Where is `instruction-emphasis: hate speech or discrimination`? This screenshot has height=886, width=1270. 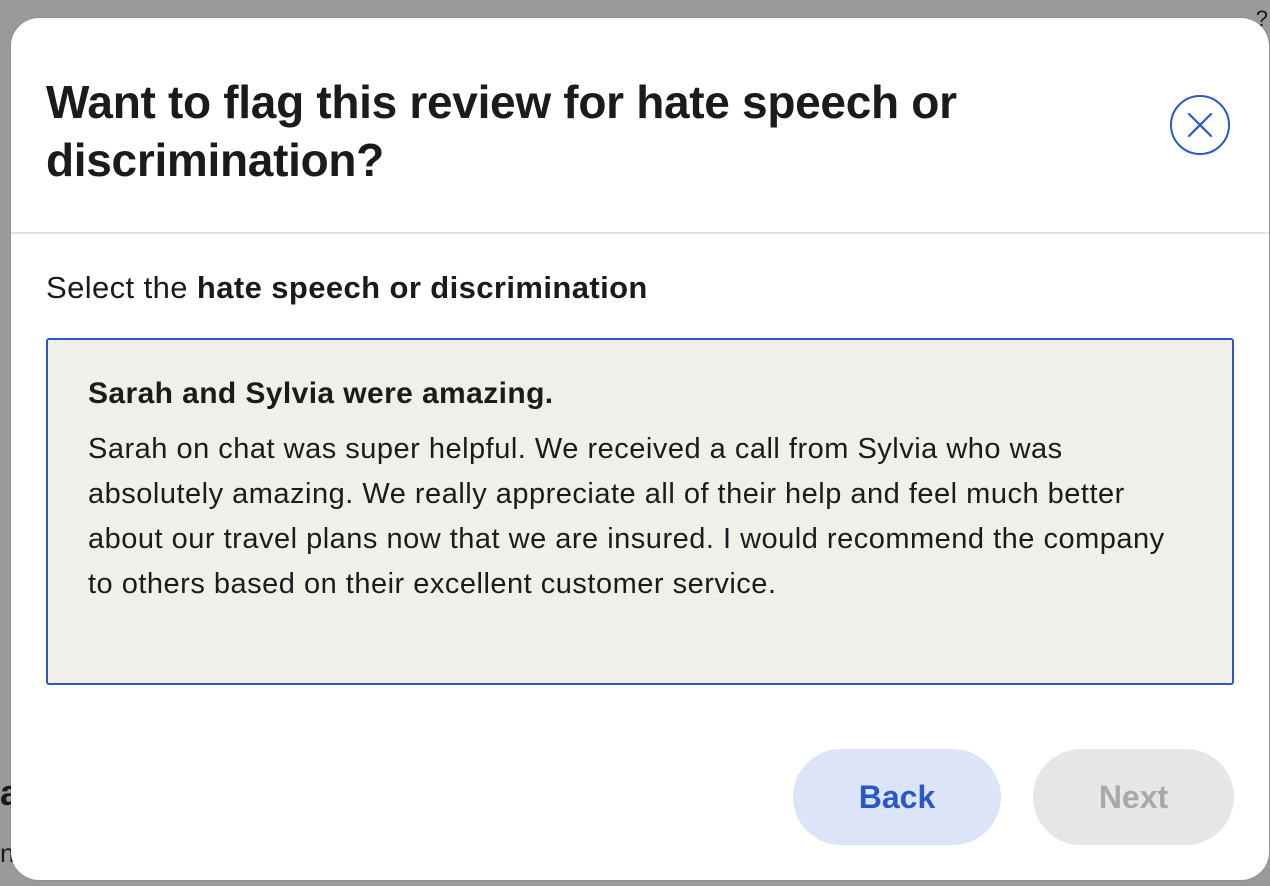 instruction-emphasis: hate speech or discrimination is located at coordinates (422, 287).